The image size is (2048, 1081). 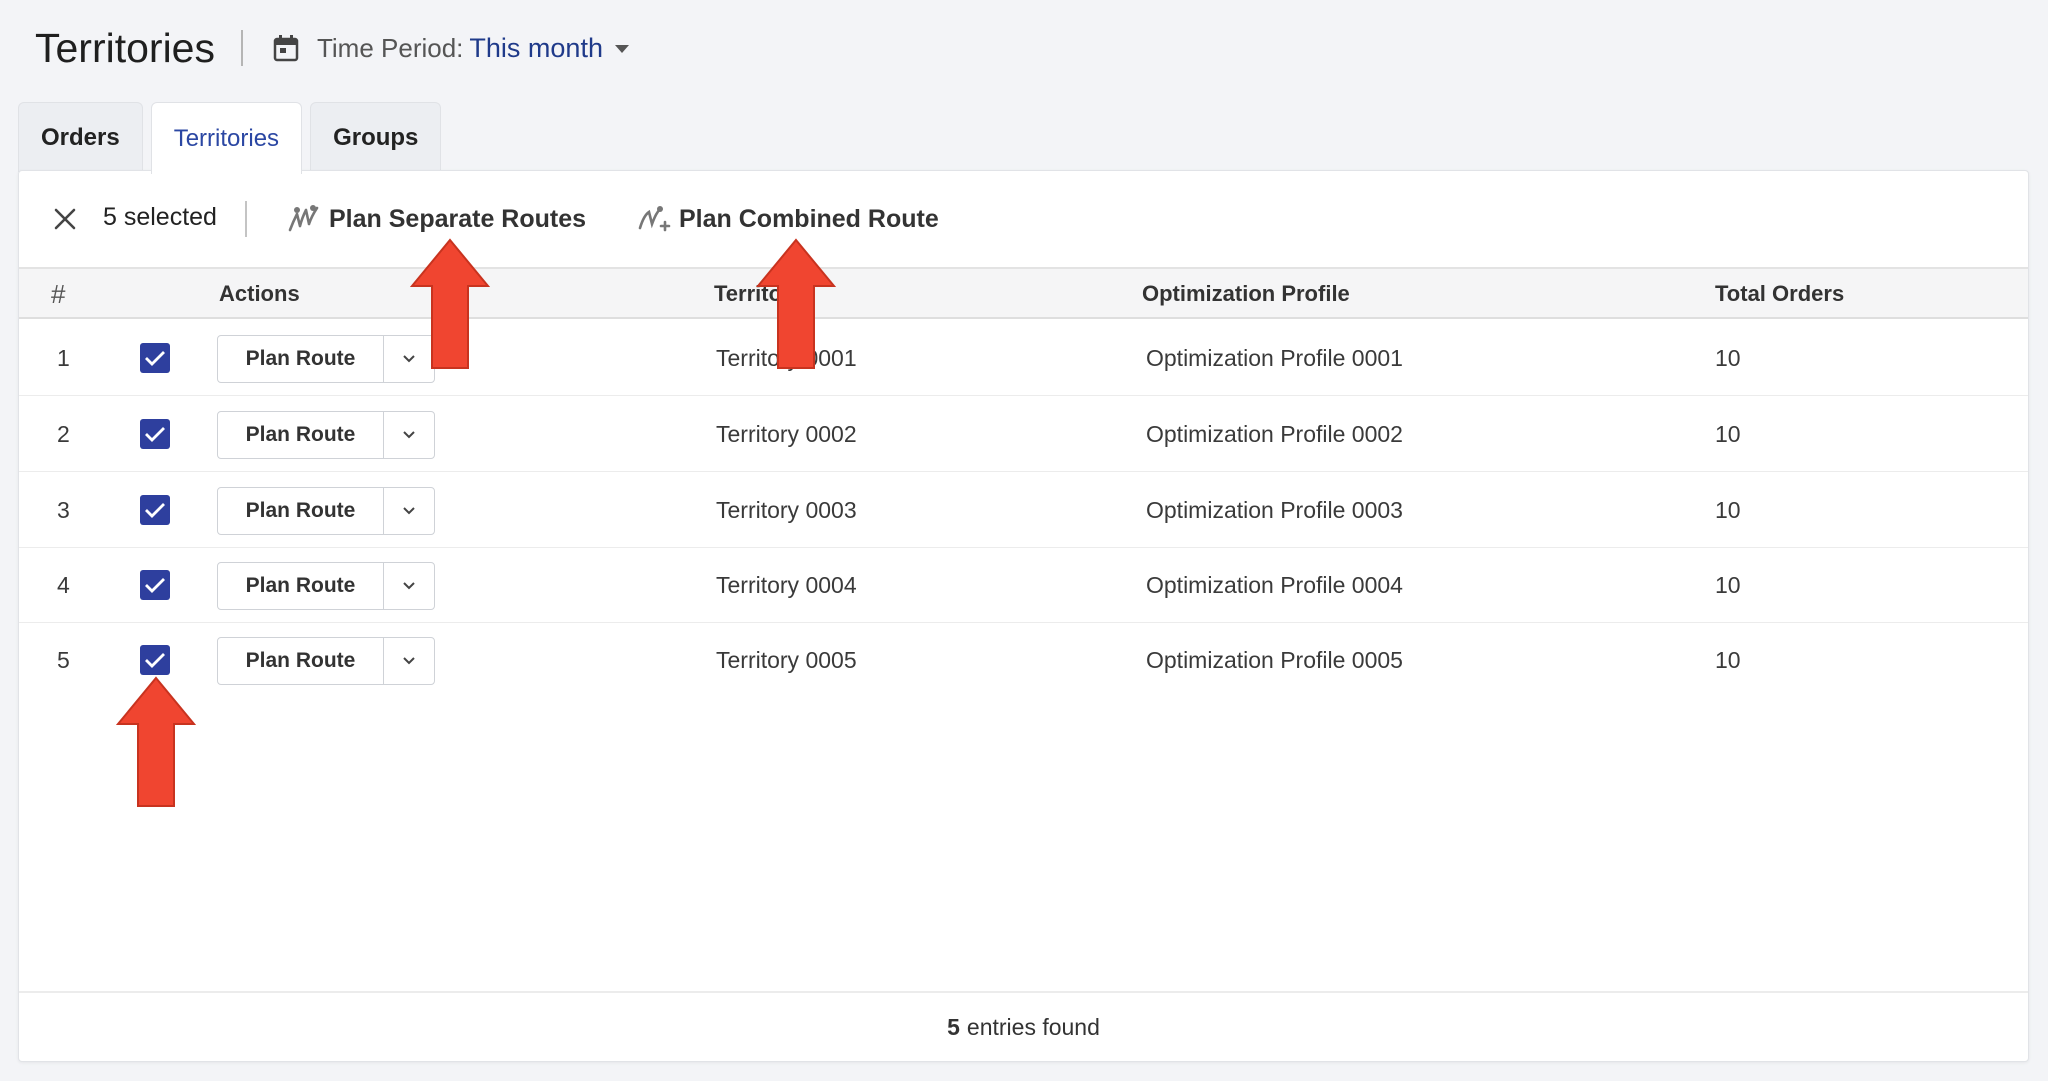 I want to click on row-number: 5, so click(x=63, y=660).